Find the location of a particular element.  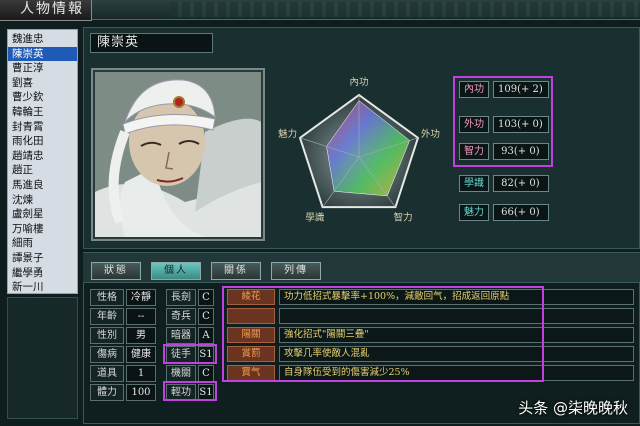

portrait-frame is located at coordinates (178, 154).